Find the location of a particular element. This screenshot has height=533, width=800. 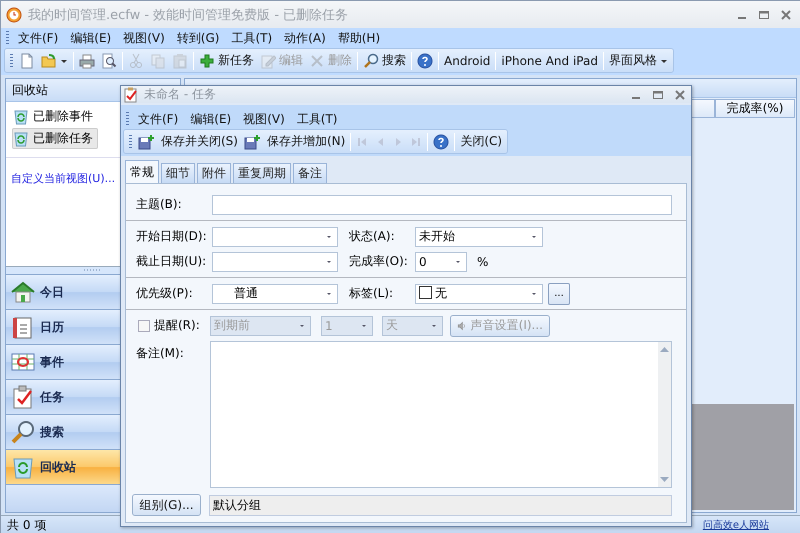

tab: 常规 is located at coordinates (142, 171).